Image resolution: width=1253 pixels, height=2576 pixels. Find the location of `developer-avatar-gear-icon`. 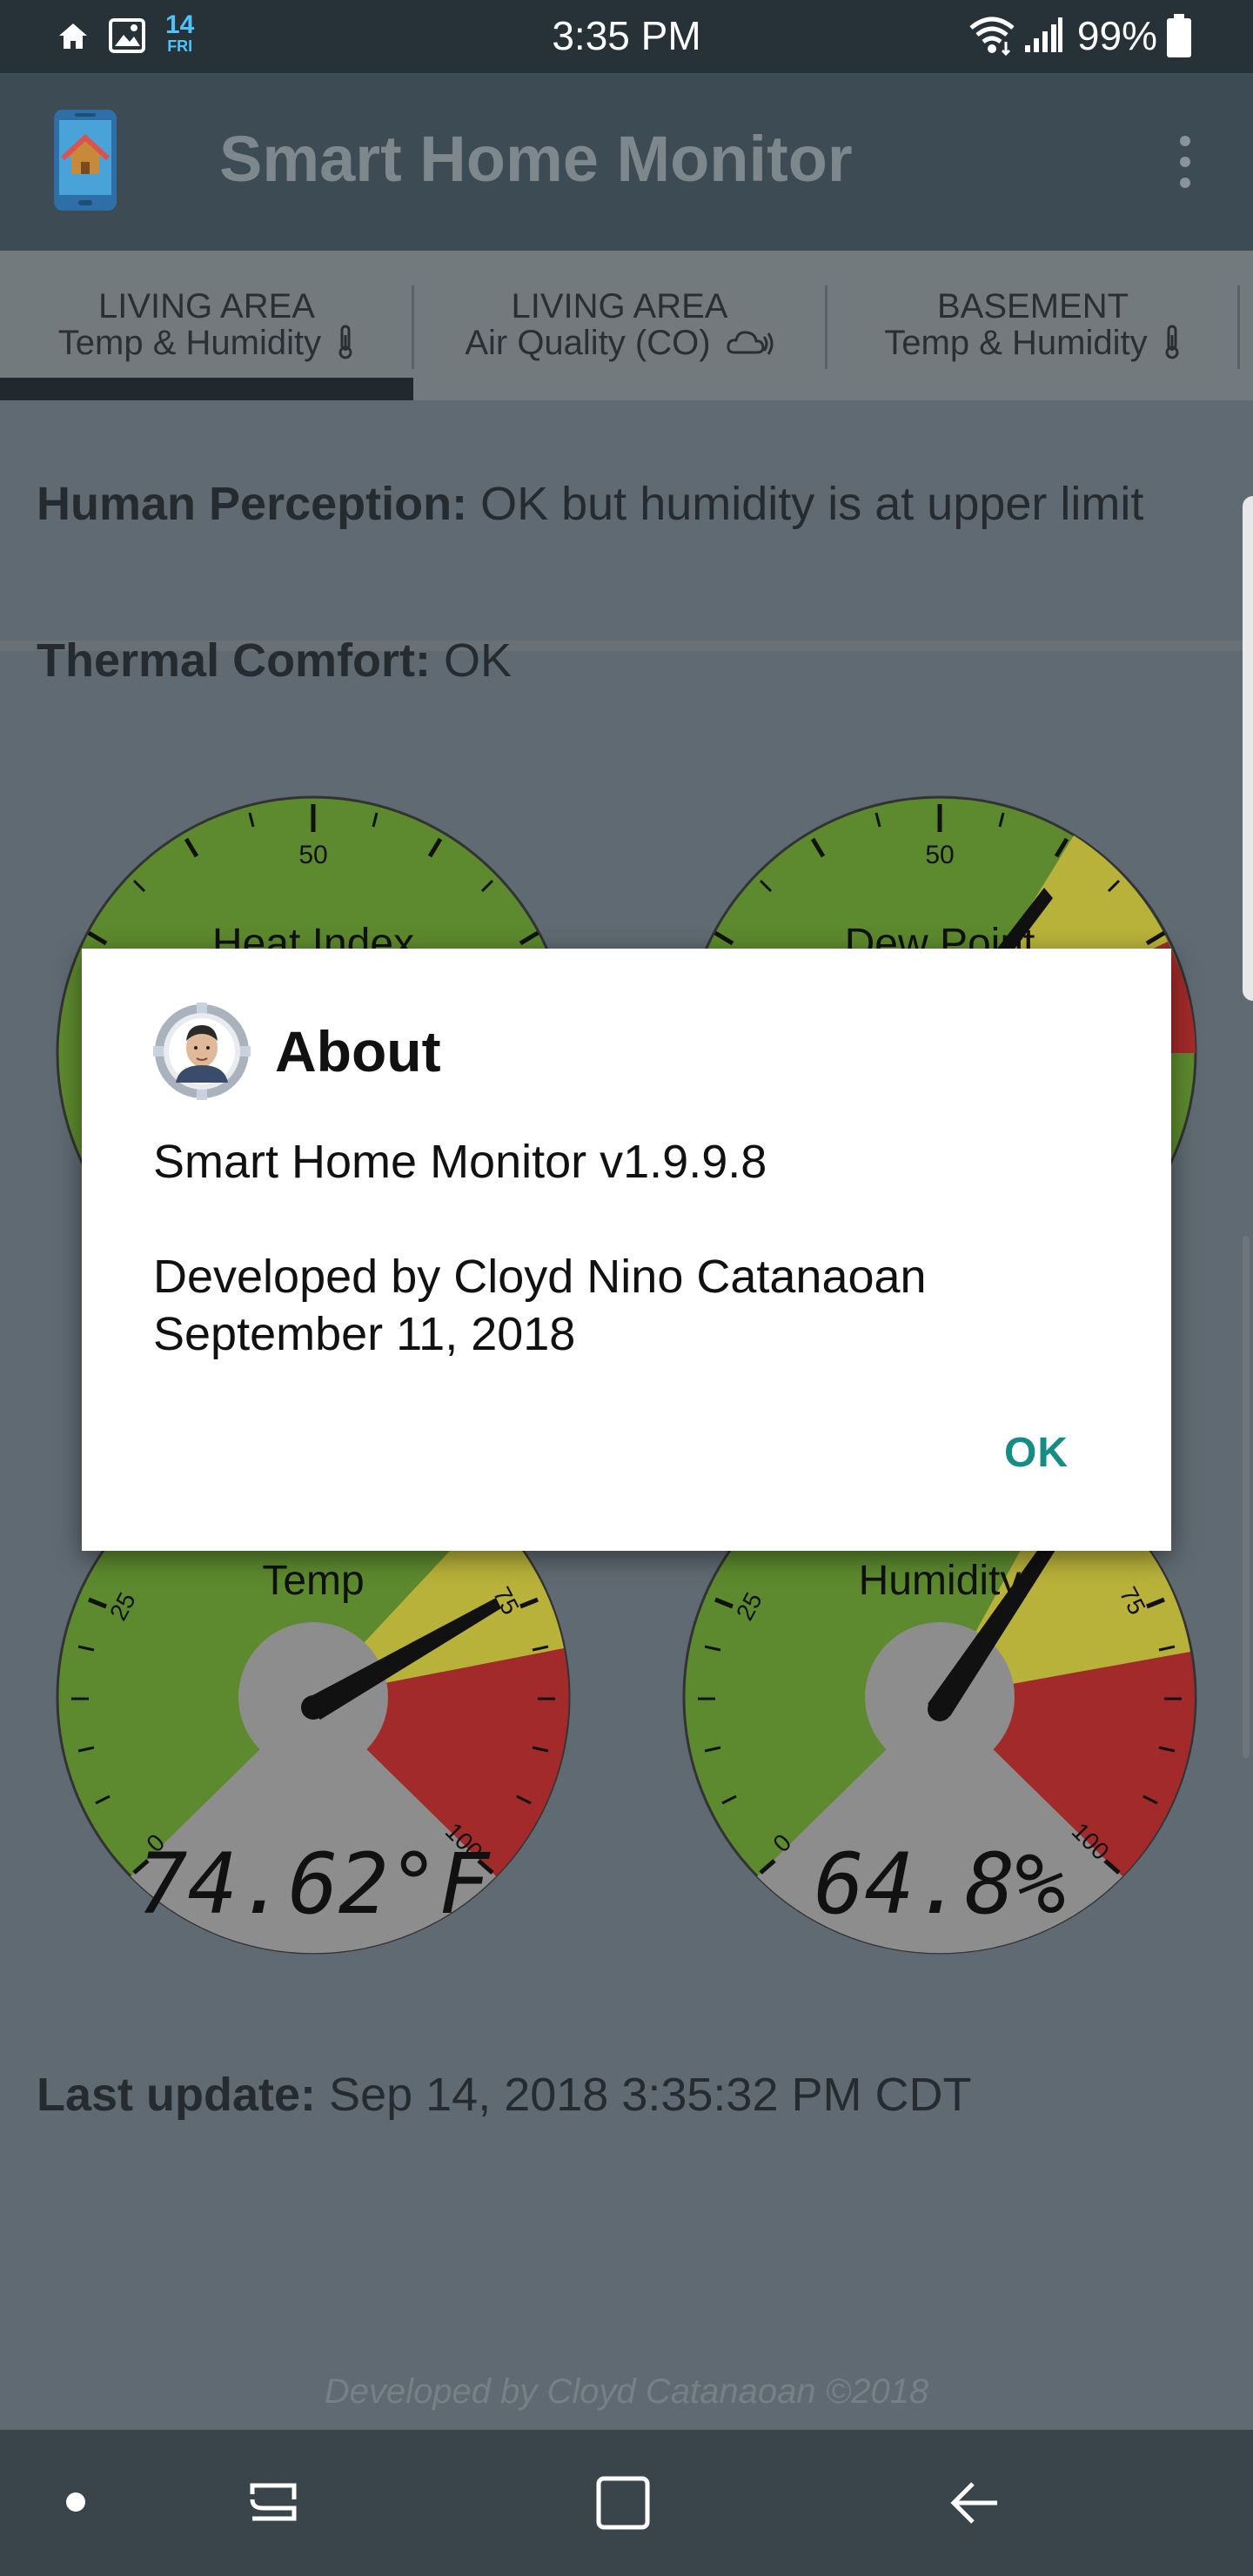

developer-avatar-gear-icon is located at coordinates (202, 1051).